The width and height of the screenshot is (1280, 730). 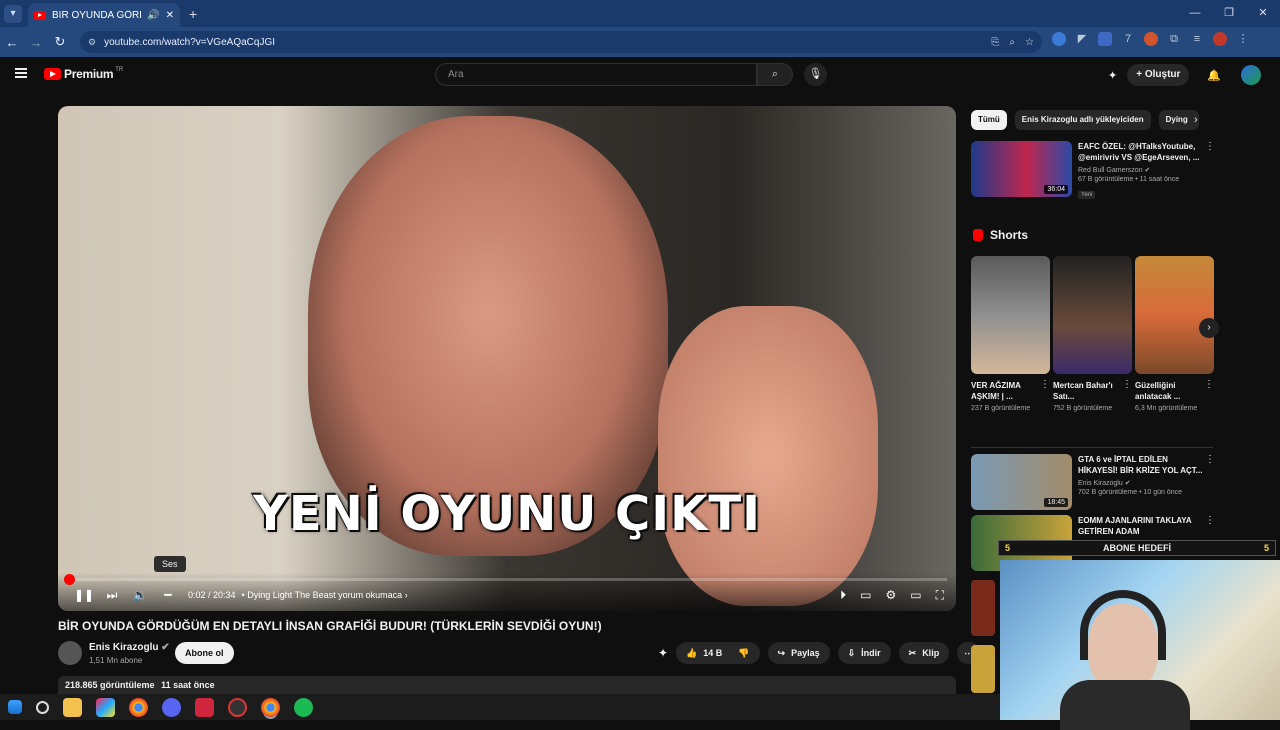 I want to click on goal-label: ABONE HEDEFİ, so click(x=1136, y=548).